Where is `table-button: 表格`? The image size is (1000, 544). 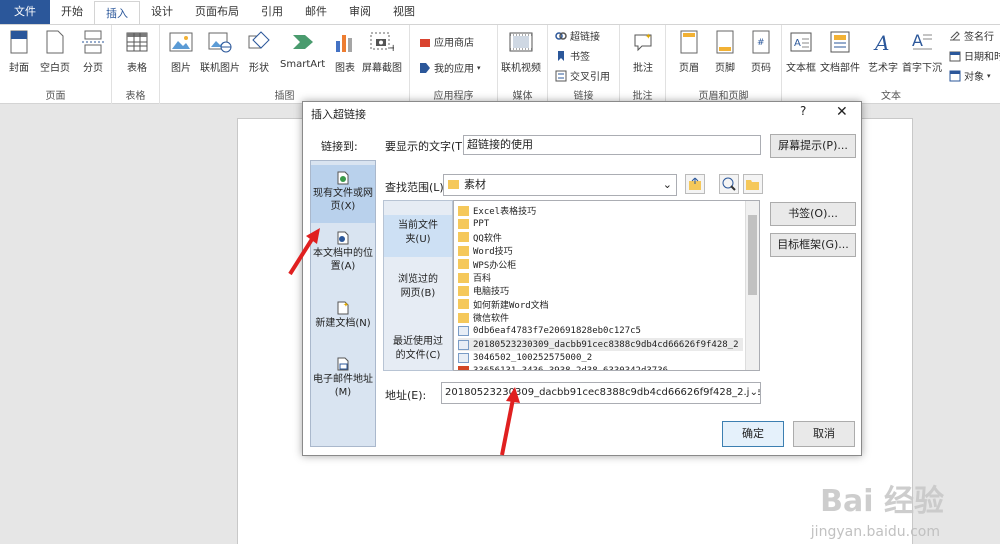
table-button: 表格 is located at coordinates (137, 51).